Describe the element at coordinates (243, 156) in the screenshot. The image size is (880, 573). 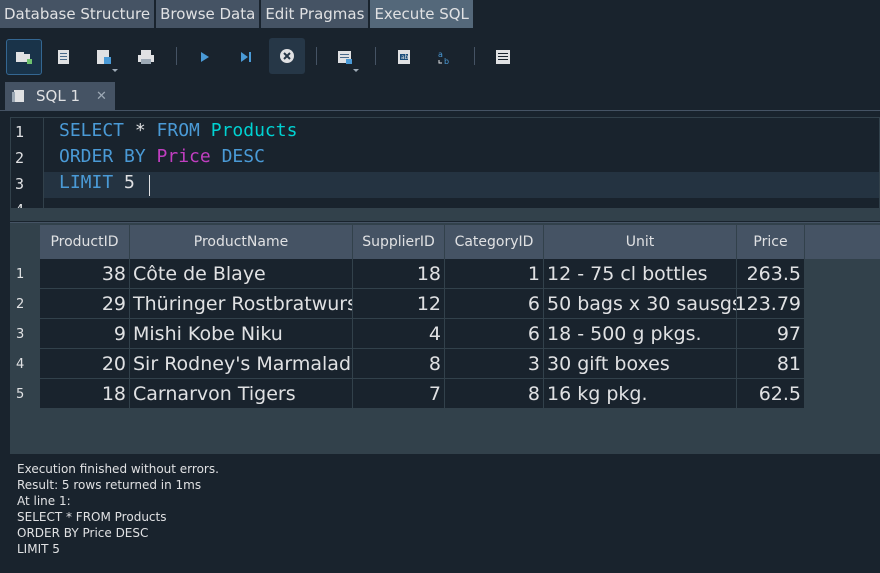
I see `sql-keyword: DESC` at that location.